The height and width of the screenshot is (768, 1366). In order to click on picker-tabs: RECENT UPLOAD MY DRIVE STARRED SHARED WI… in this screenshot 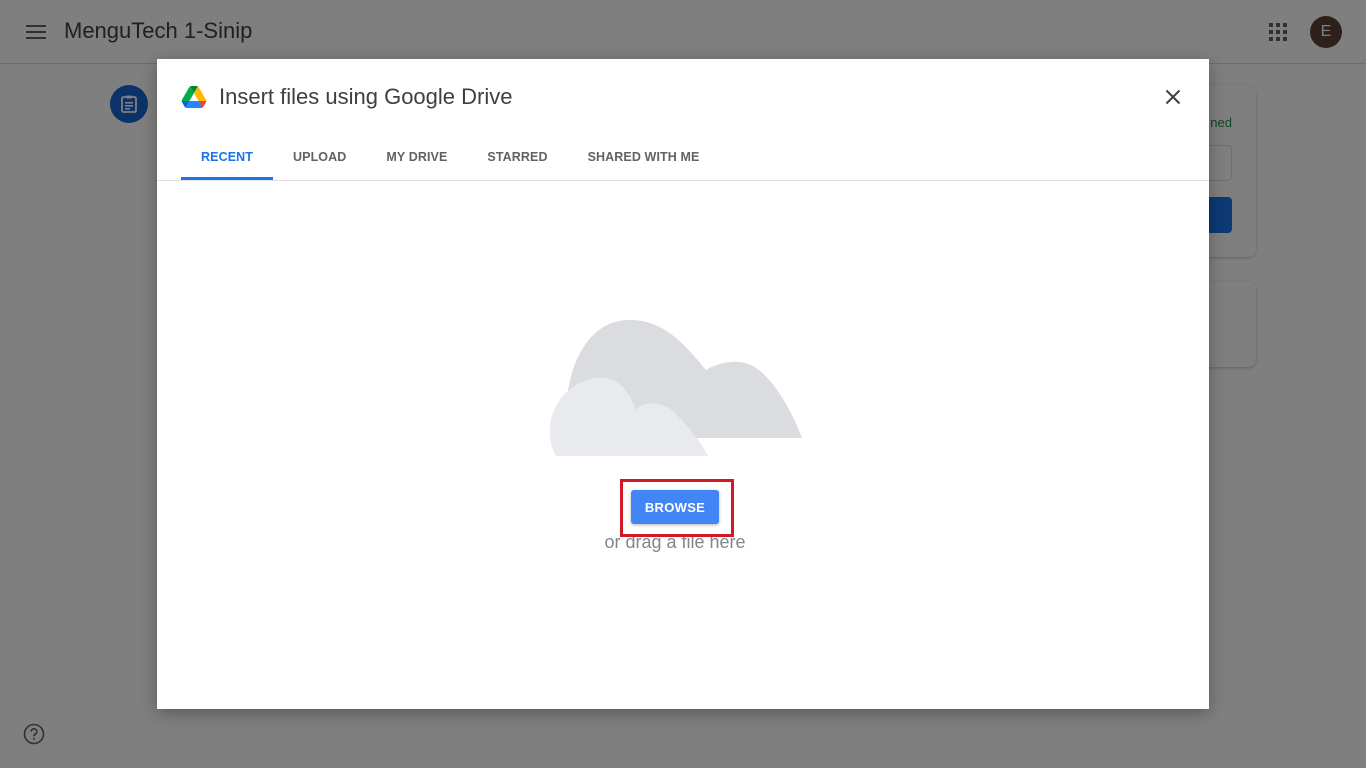, I will do `click(450, 162)`.